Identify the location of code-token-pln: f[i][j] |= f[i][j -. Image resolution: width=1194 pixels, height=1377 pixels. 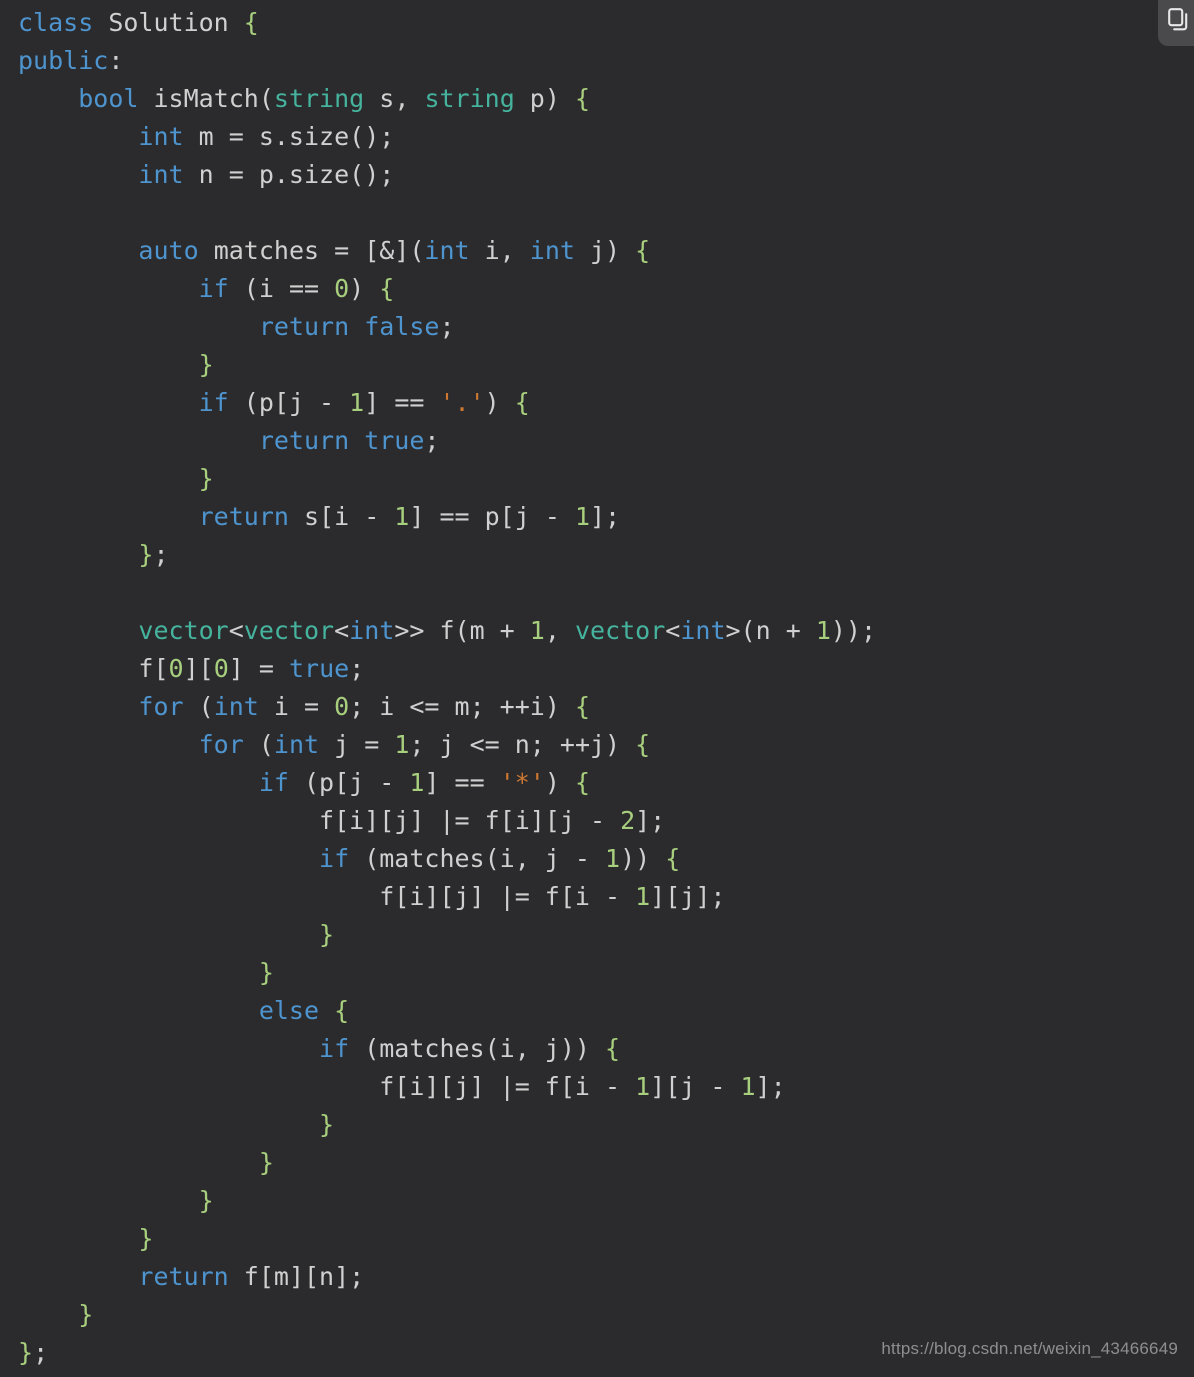
(319, 820).